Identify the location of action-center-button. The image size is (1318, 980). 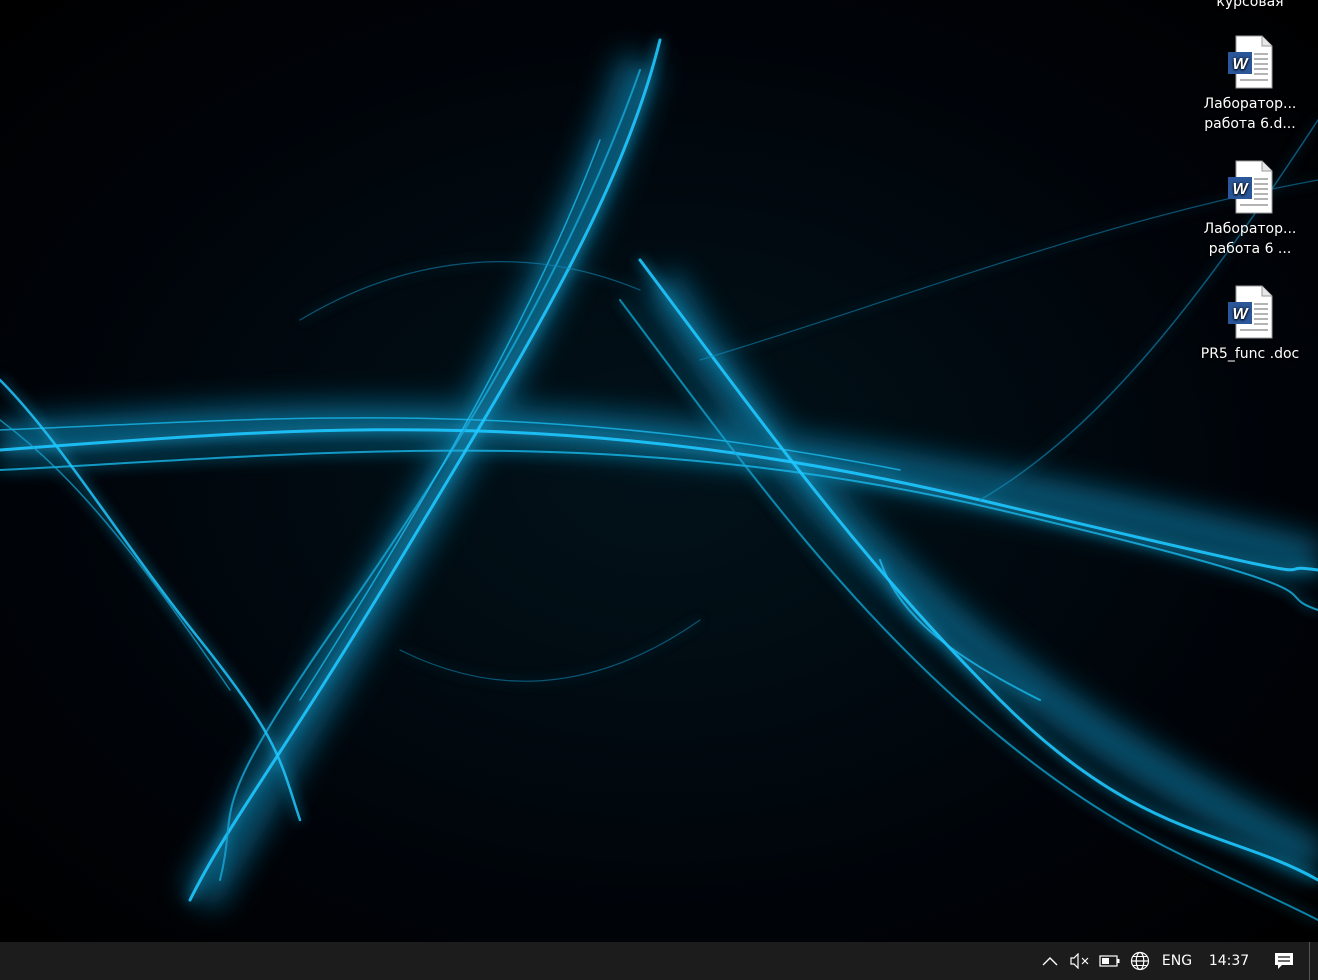
(1284, 961).